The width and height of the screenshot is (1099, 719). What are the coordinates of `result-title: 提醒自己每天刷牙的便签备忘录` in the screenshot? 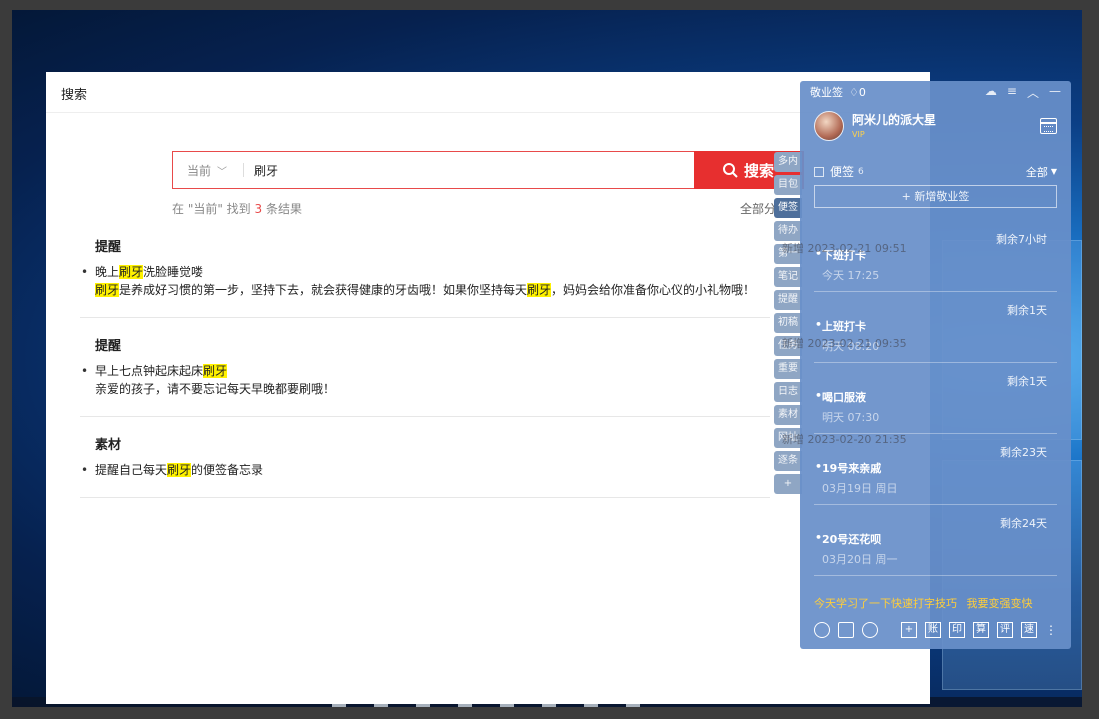 It's located at (425, 470).